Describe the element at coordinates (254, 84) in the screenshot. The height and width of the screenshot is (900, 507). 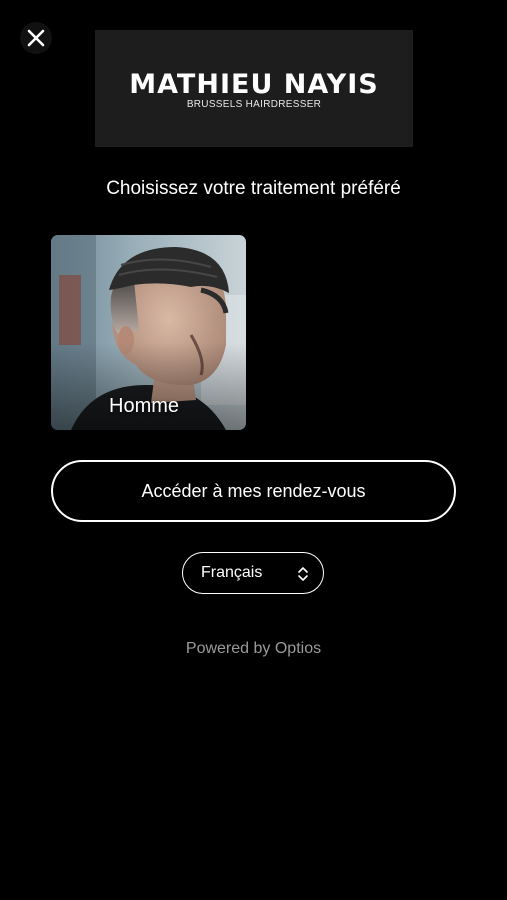
I see `logo-title: MATHIEU NAYIS` at that location.